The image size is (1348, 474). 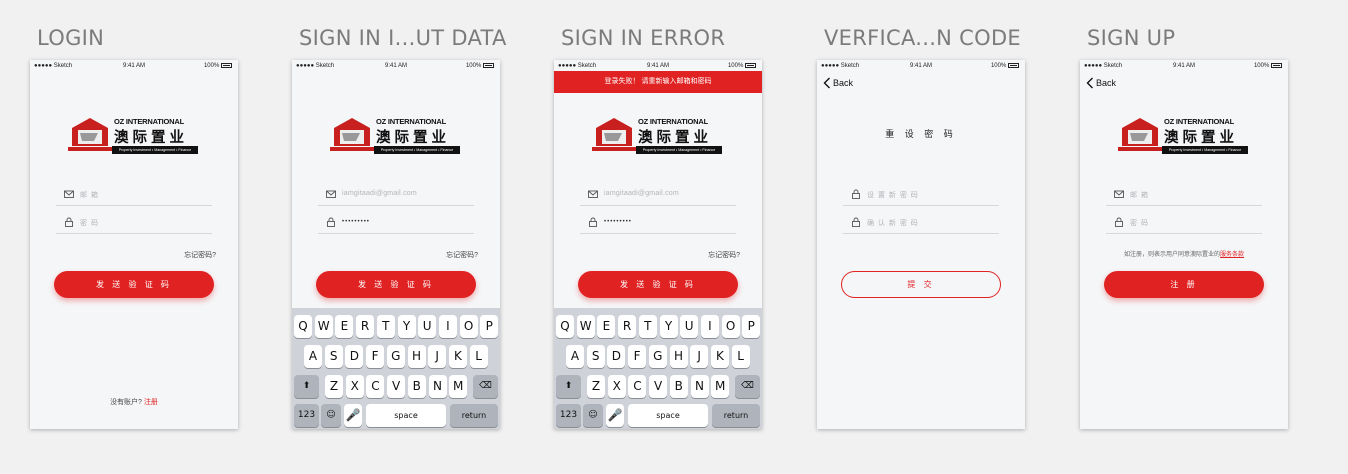 What do you see at coordinates (379, 193) in the screenshot?
I see `email-value: iamgitaadi@gmail.com` at bounding box center [379, 193].